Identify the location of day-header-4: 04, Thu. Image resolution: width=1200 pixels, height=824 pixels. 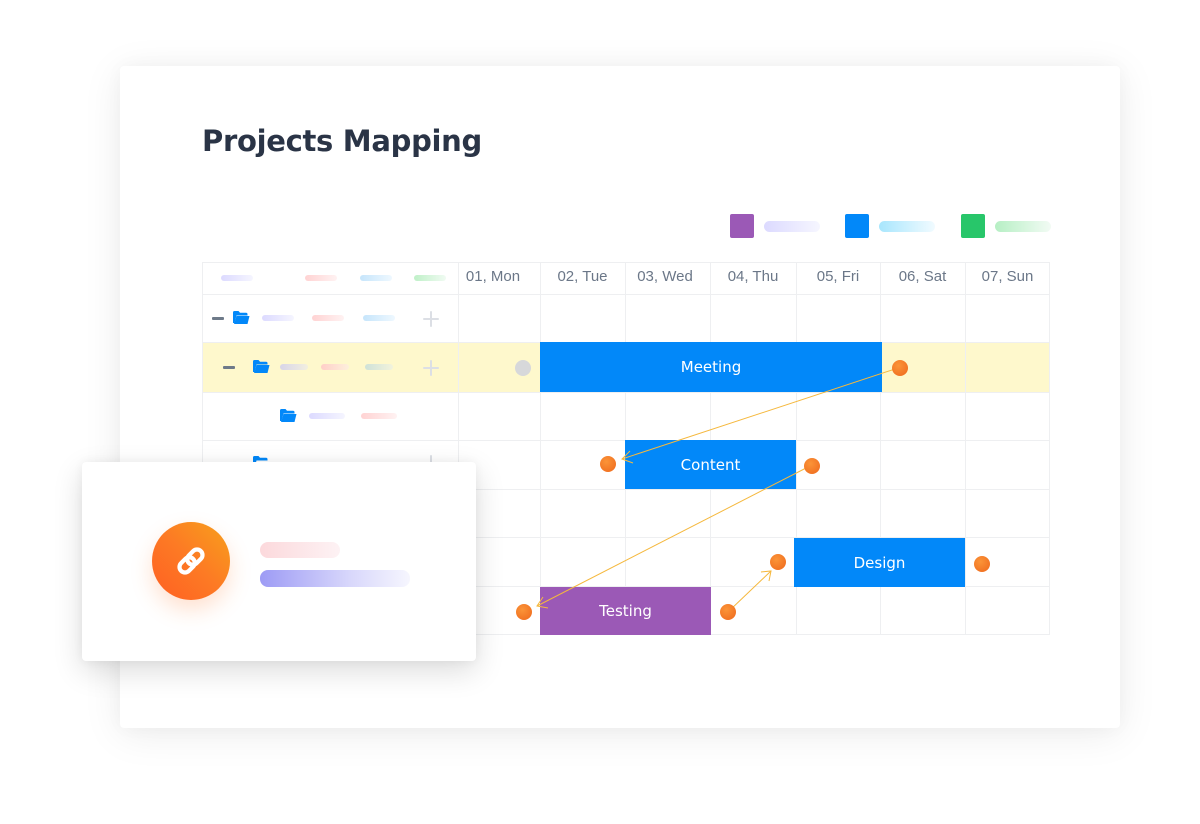
(753, 276).